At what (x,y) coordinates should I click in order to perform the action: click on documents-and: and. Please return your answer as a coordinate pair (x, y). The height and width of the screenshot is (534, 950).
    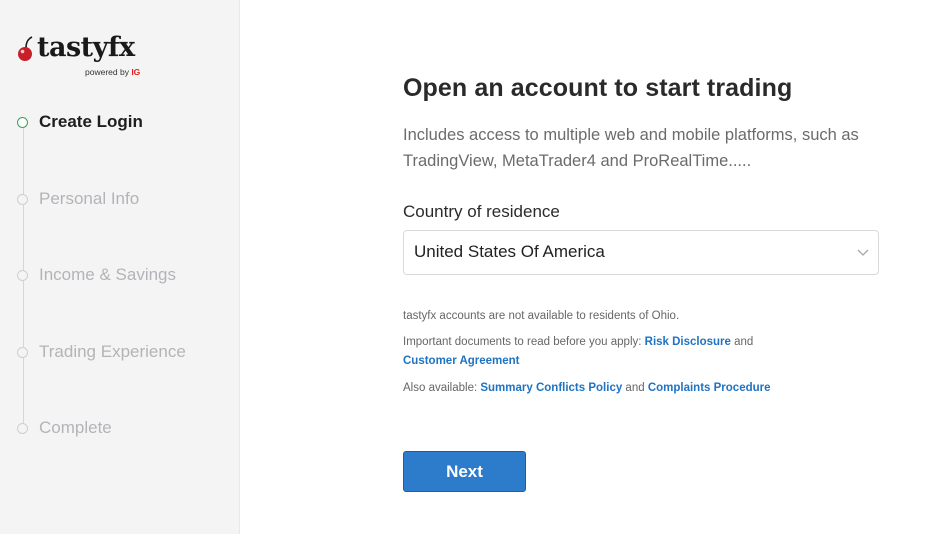
    Looking at the image, I should click on (742, 342).